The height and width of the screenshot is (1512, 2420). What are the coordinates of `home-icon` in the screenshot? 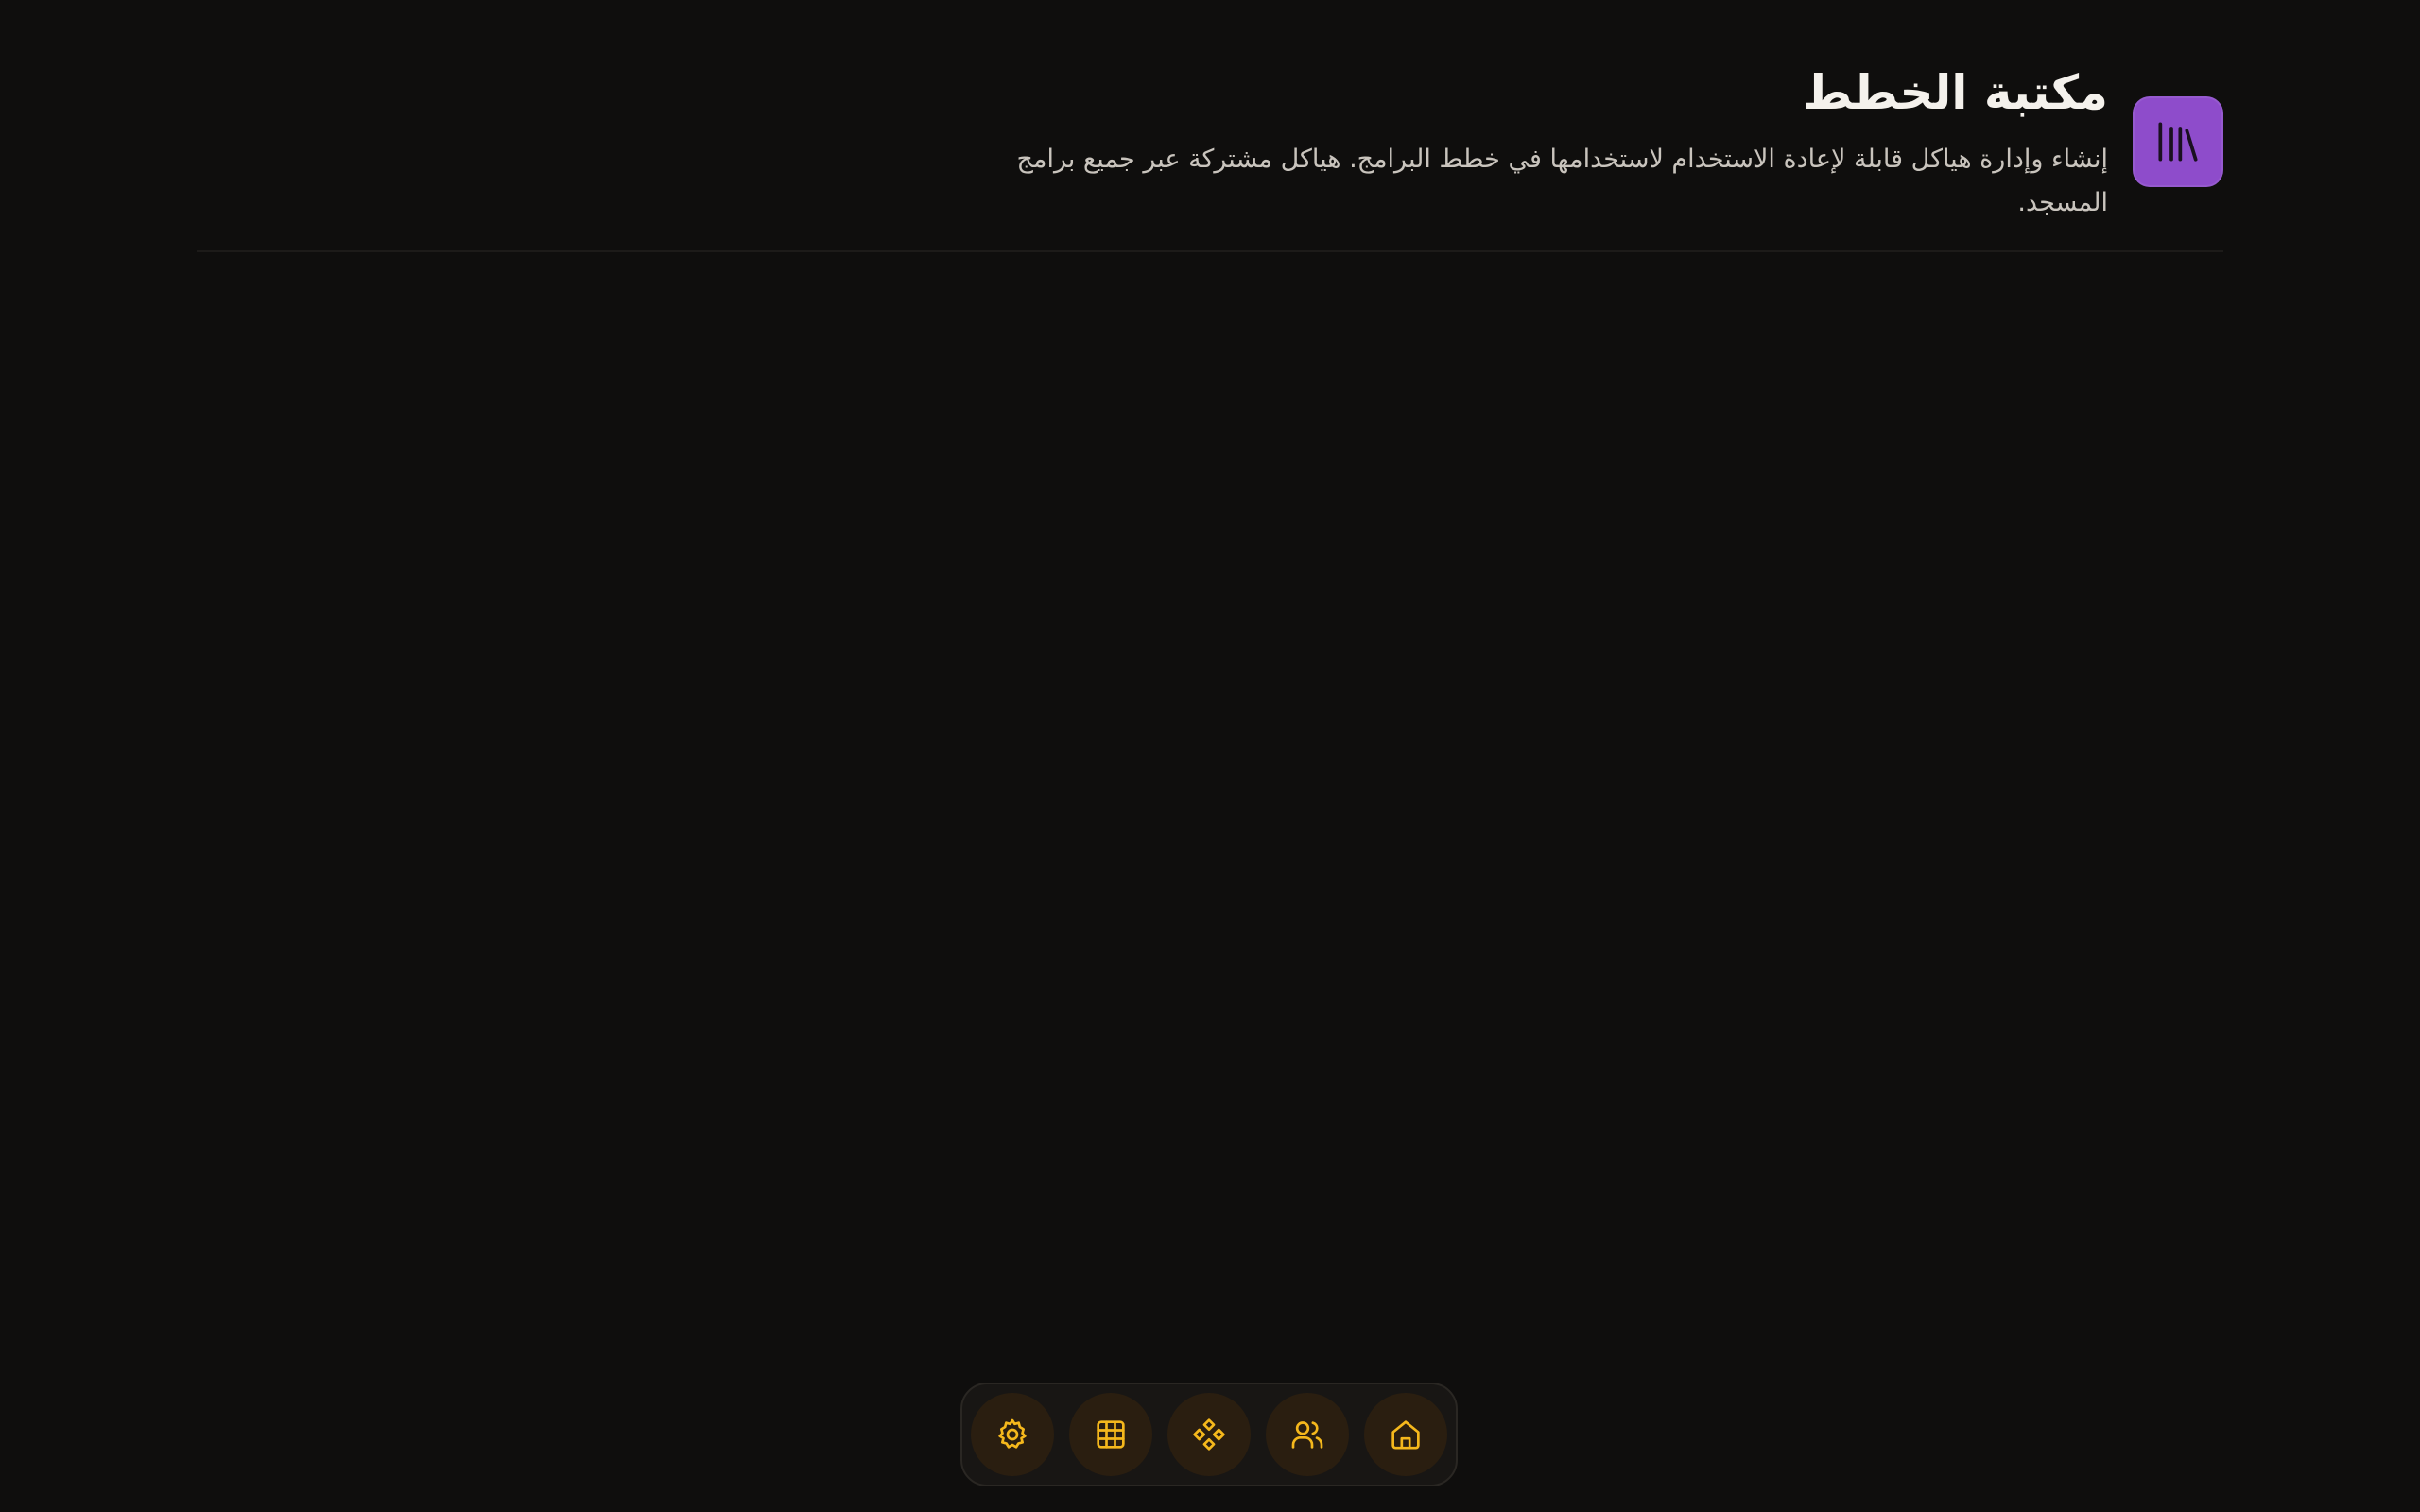 It's located at (1406, 1435).